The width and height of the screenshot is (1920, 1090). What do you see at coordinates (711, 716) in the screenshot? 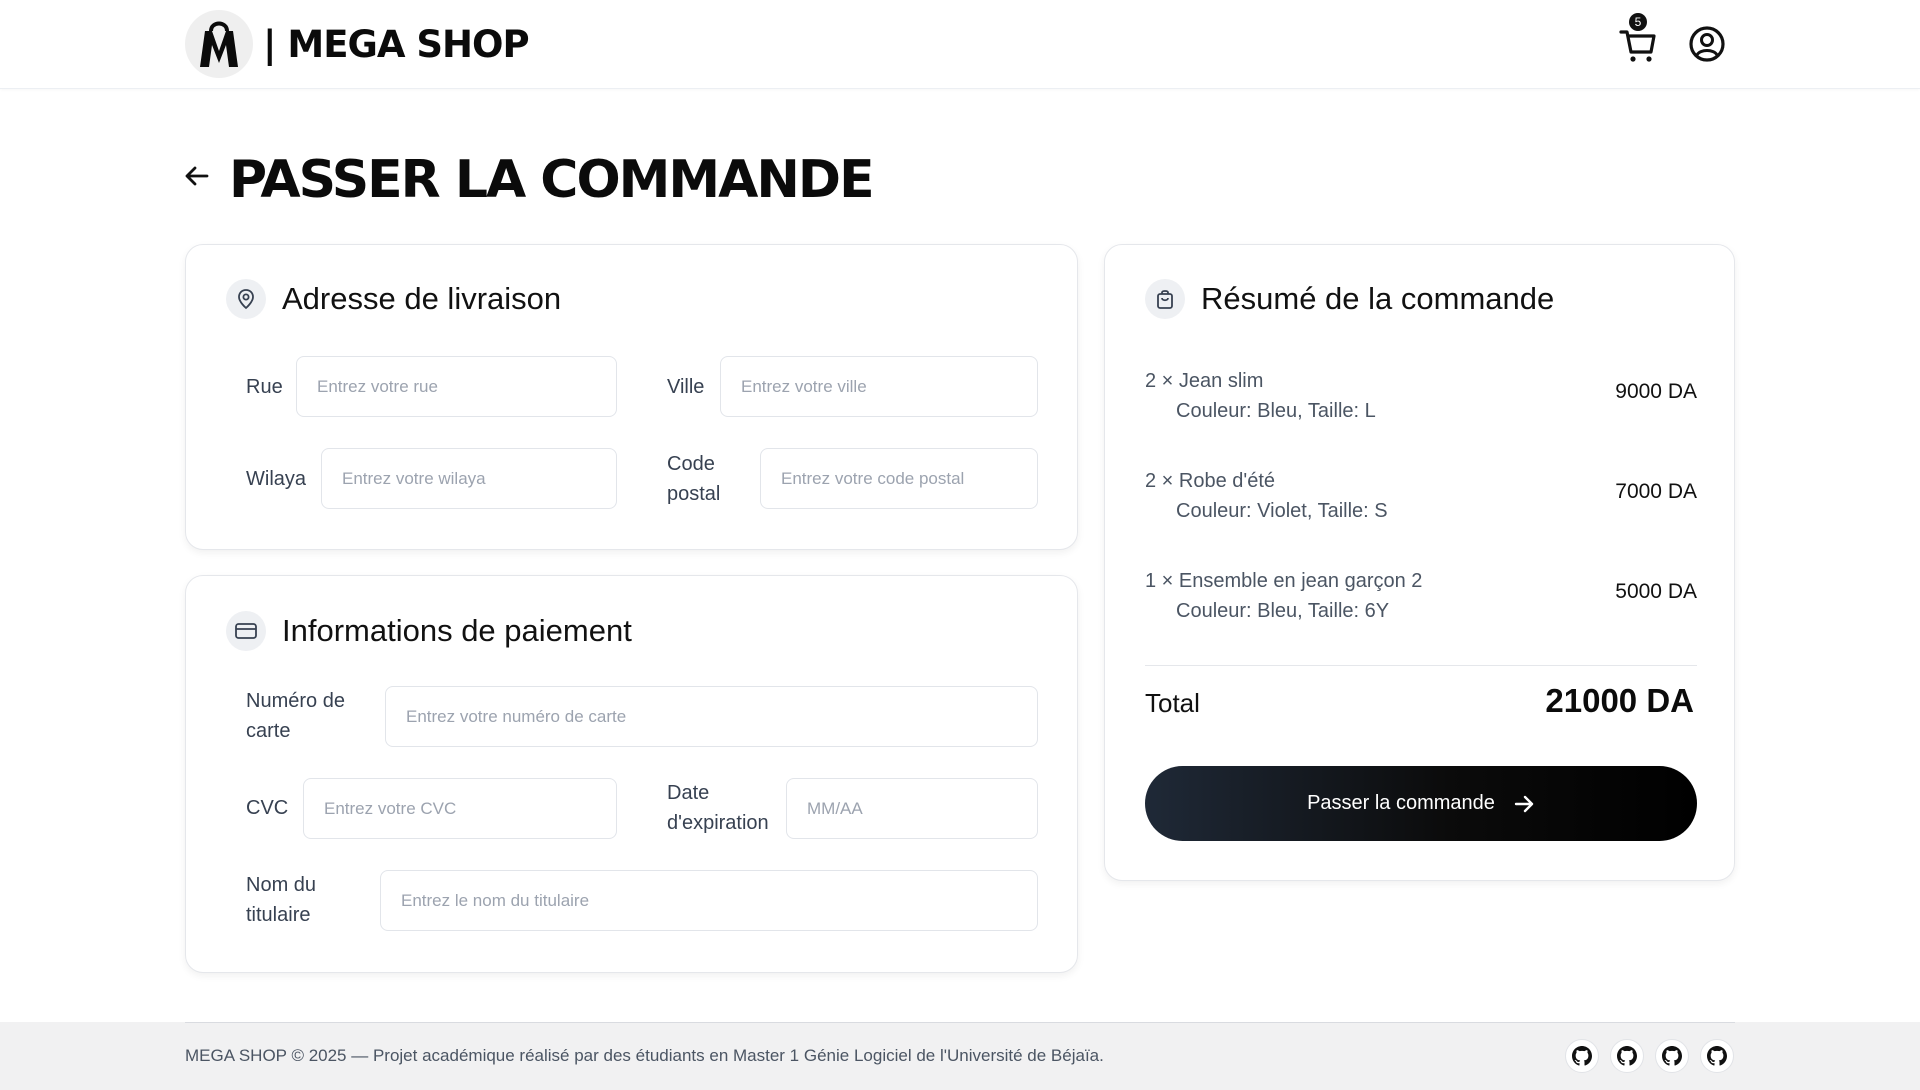
I see `card-number-input` at bounding box center [711, 716].